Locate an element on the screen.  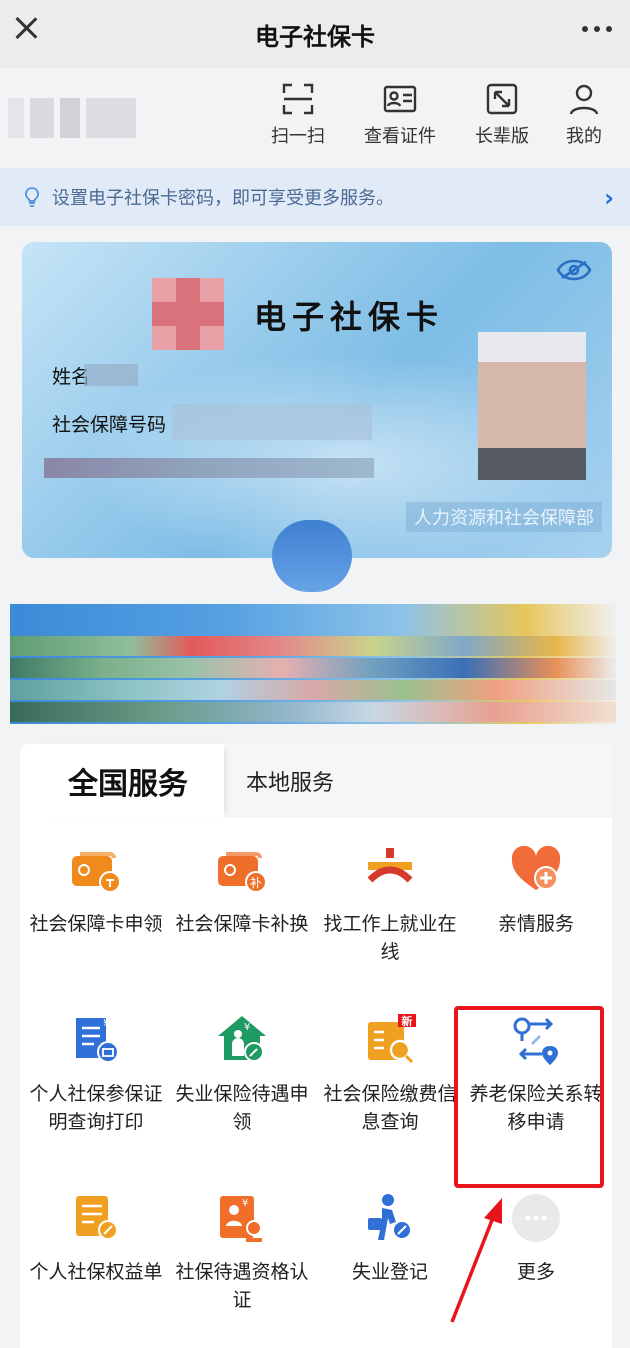
new-badge: 新 is located at coordinates (407, 1021).